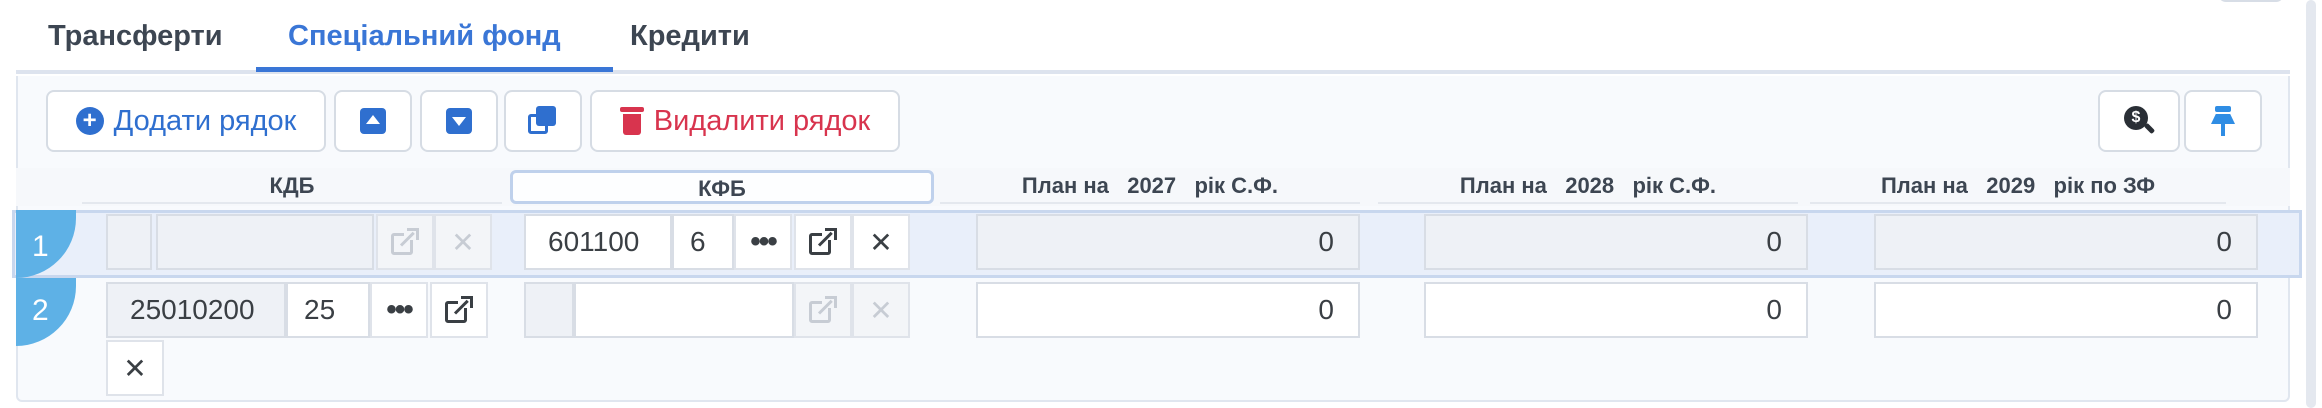  Describe the element at coordinates (434, 69) in the screenshot. I see `active-tab-indicator` at that location.